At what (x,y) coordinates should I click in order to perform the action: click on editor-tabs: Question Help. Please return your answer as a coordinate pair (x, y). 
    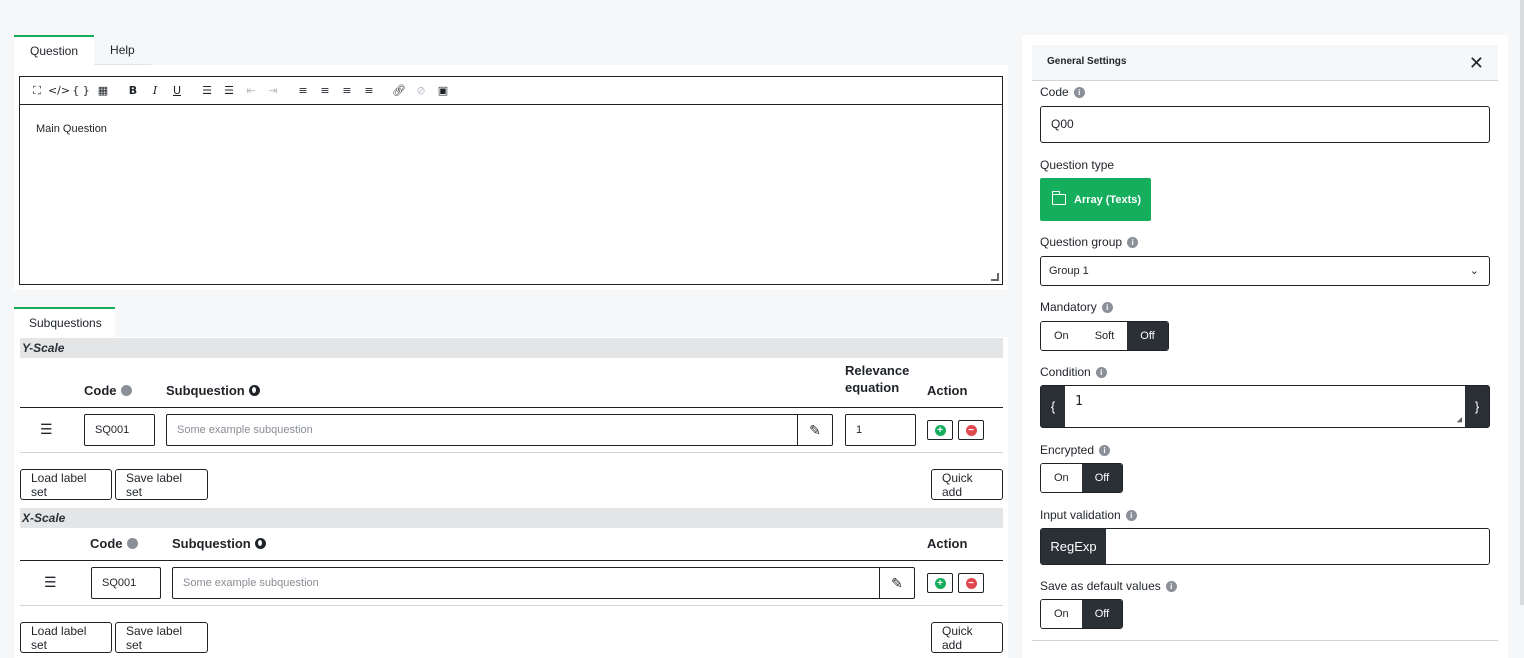
    Looking at the image, I should click on (82, 50).